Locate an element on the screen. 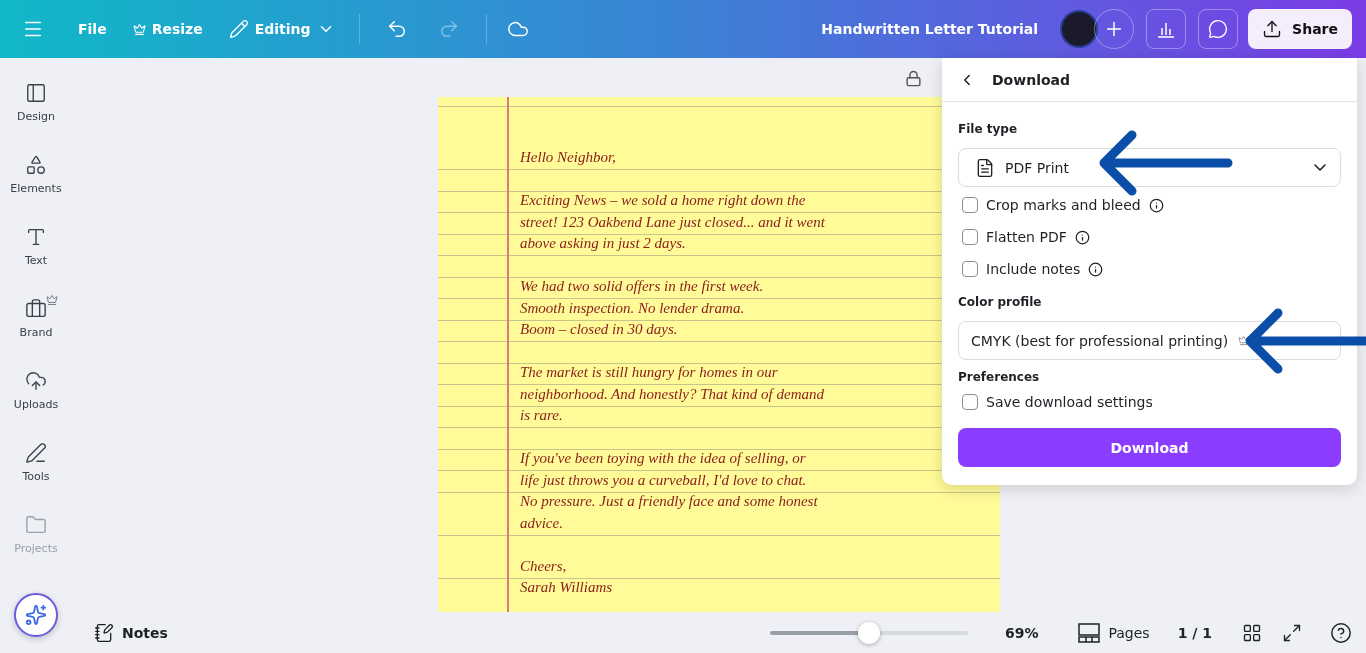  comment-button is located at coordinates (1218, 29).